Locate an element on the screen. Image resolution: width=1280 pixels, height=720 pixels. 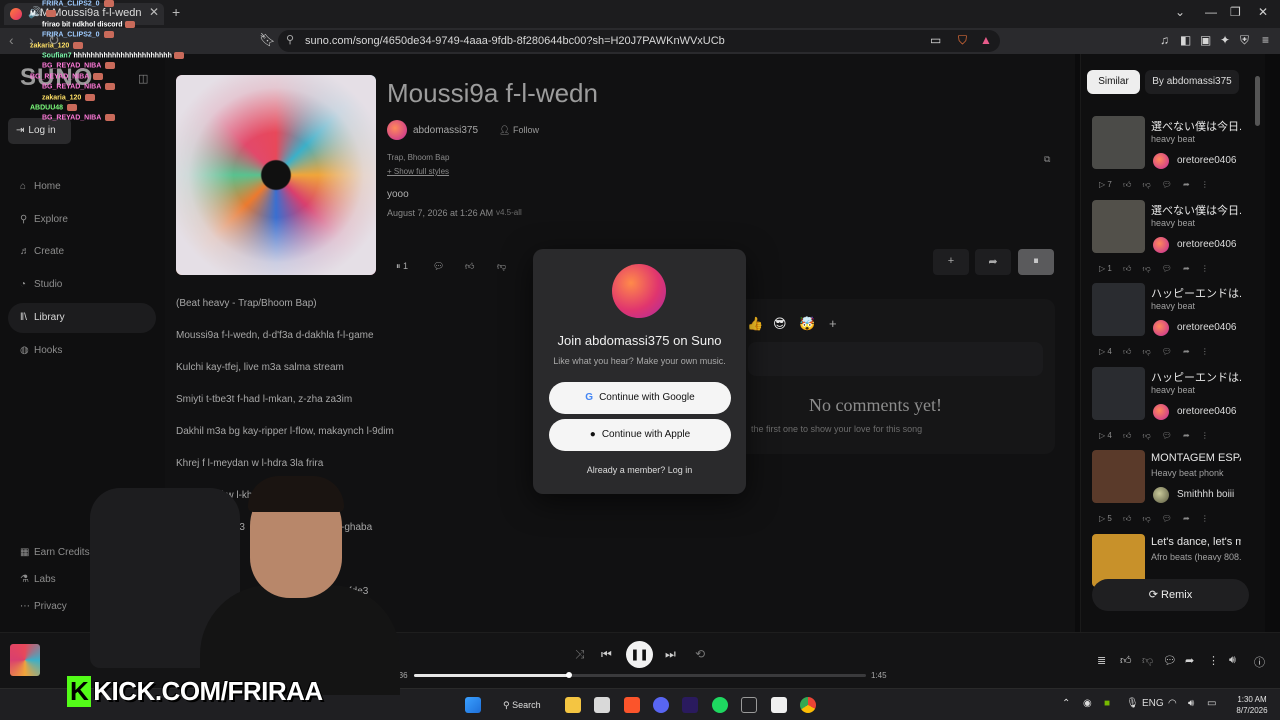
cast-icon: ▭ is located at coordinates (935, 40).